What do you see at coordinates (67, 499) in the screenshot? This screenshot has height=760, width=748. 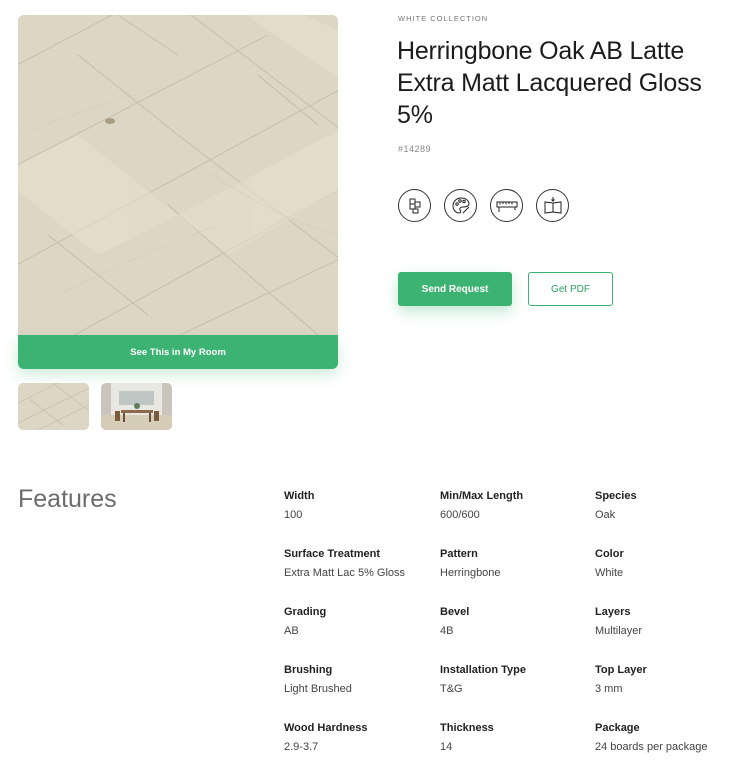 I see `features-heading: Features` at bounding box center [67, 499].